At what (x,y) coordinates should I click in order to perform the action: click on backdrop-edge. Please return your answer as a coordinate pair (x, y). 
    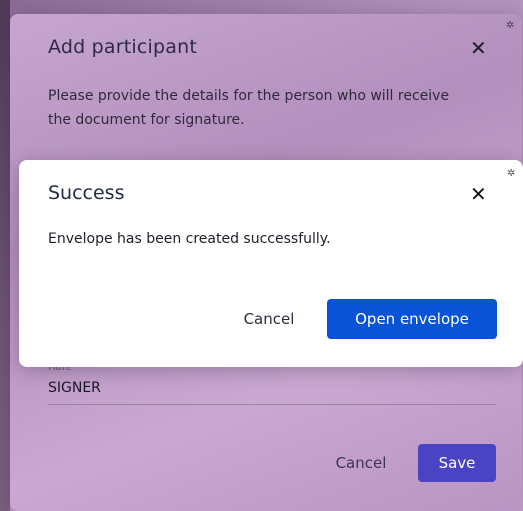
    Looking at the image, I should click on (5, 255).